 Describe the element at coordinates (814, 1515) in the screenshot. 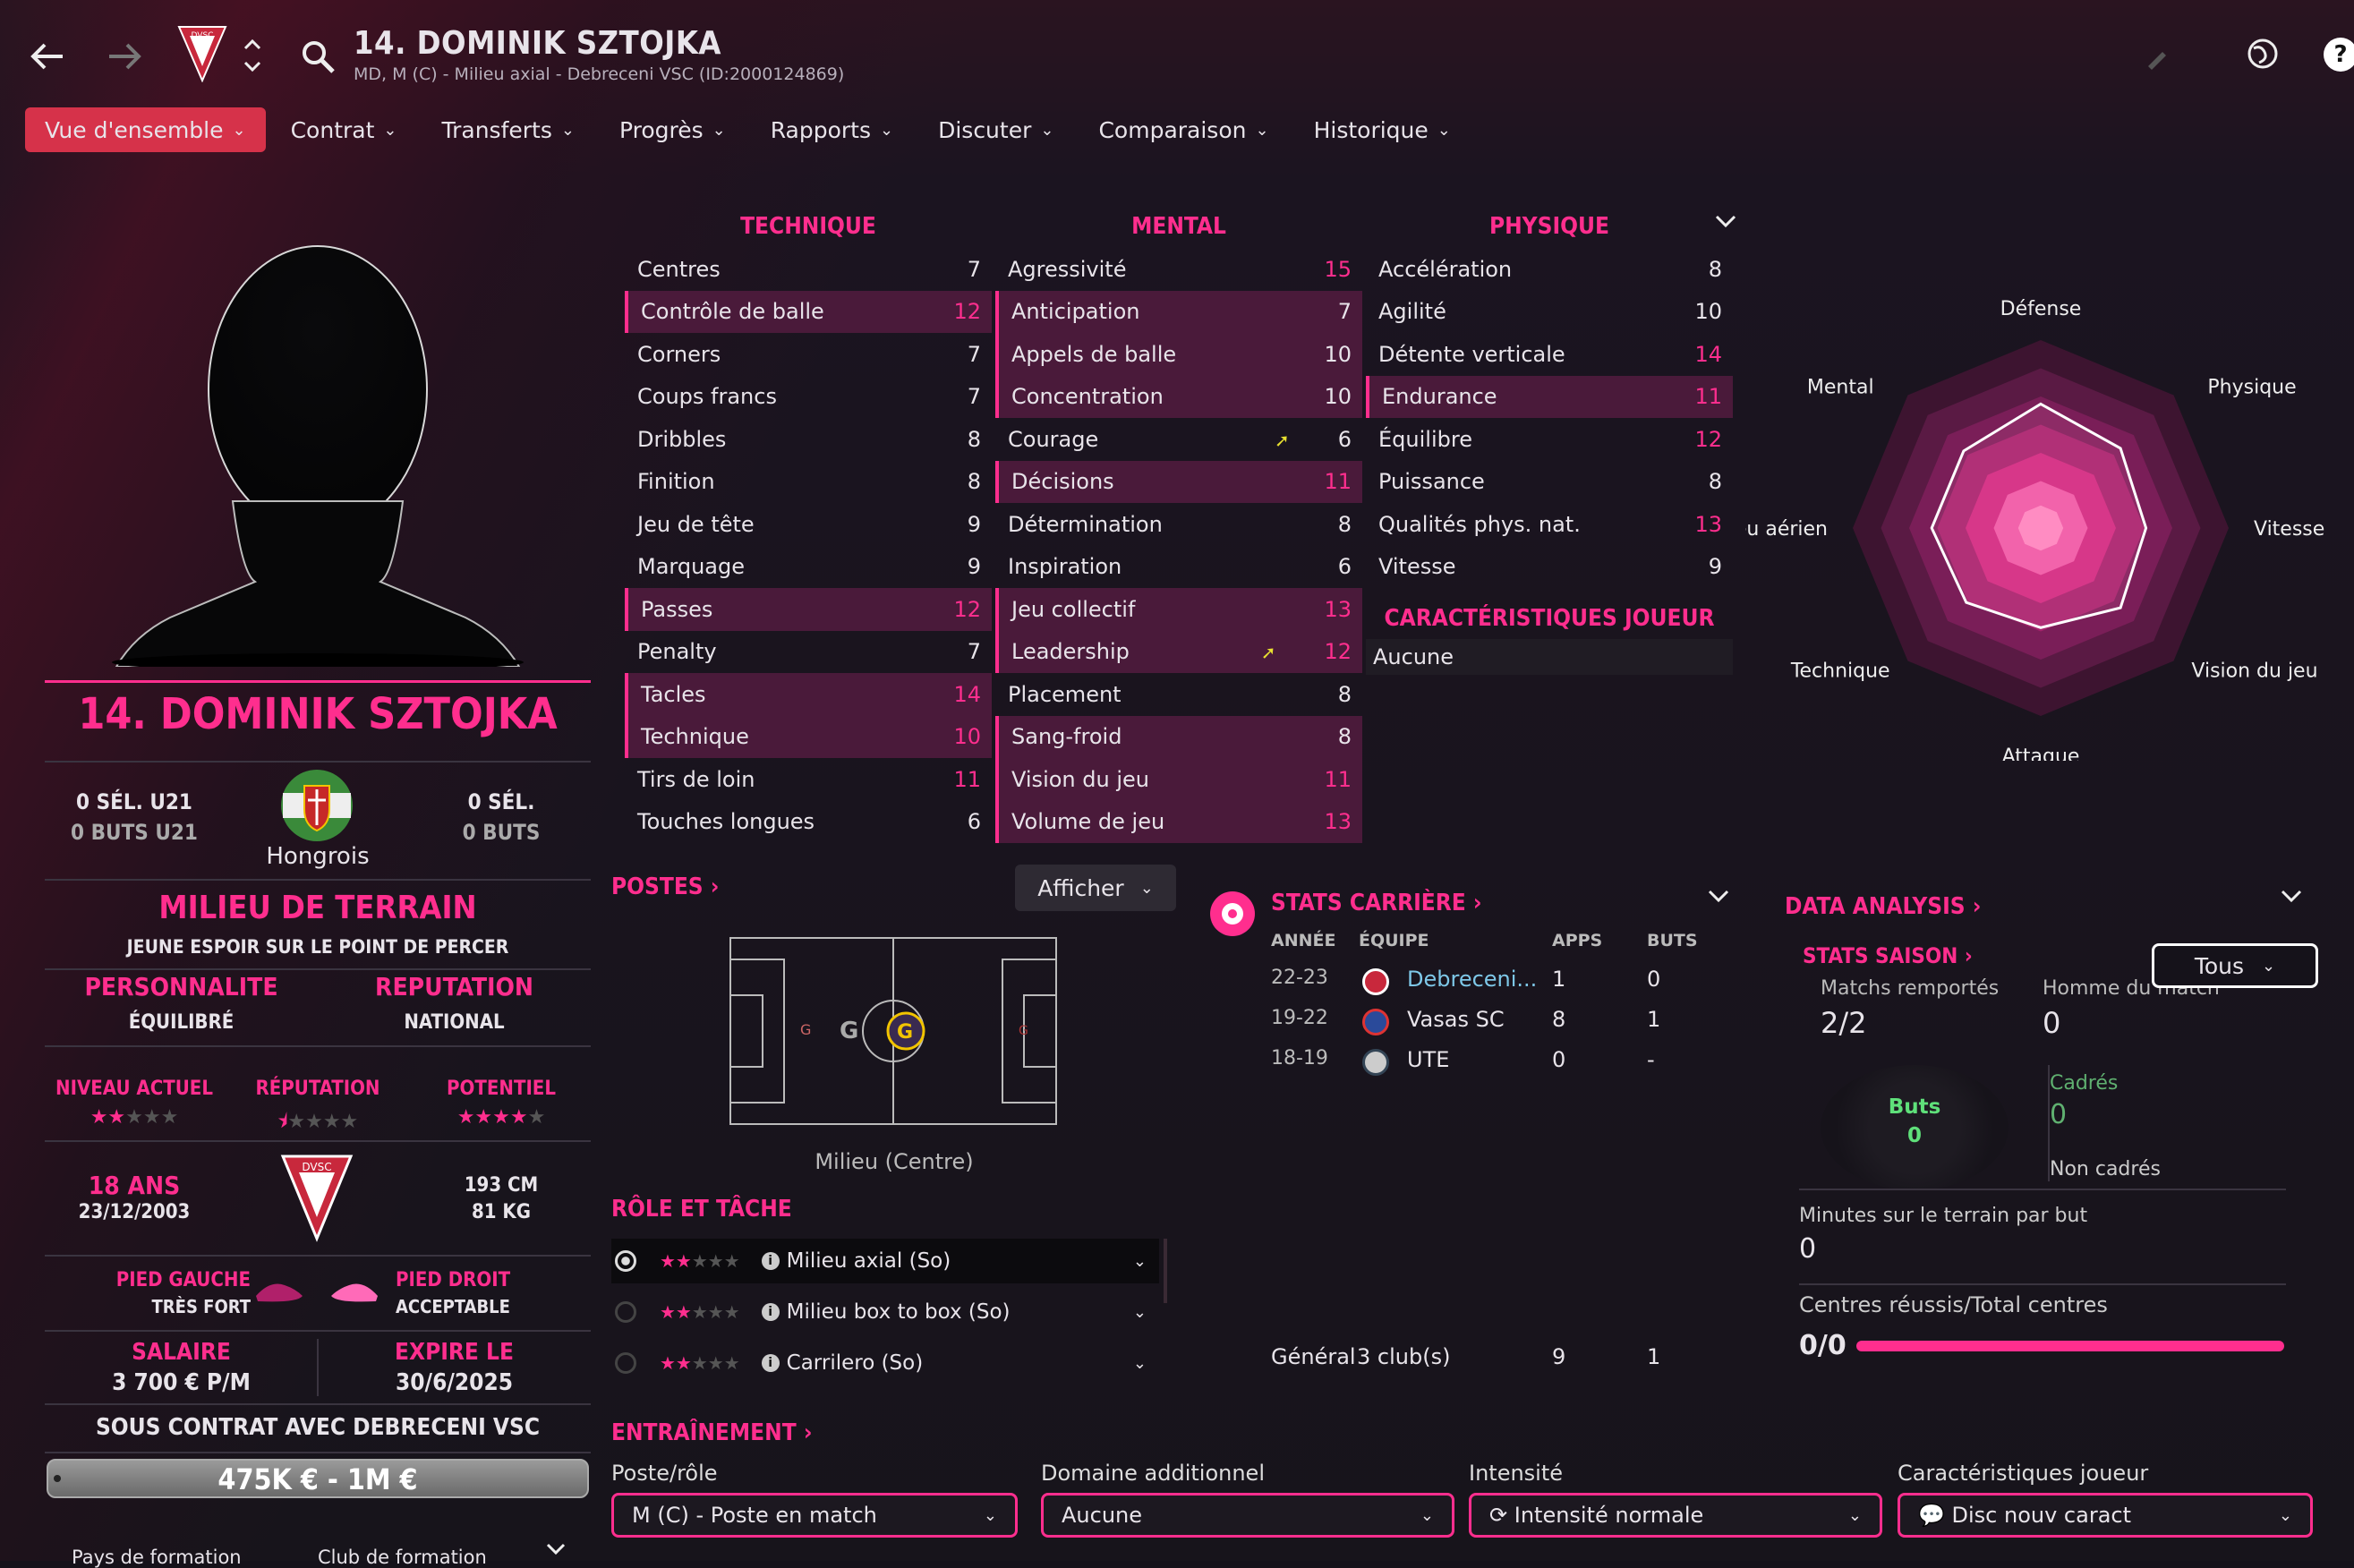

I see `training-role-select: M (C) - Poste en match ⌄` at that location.